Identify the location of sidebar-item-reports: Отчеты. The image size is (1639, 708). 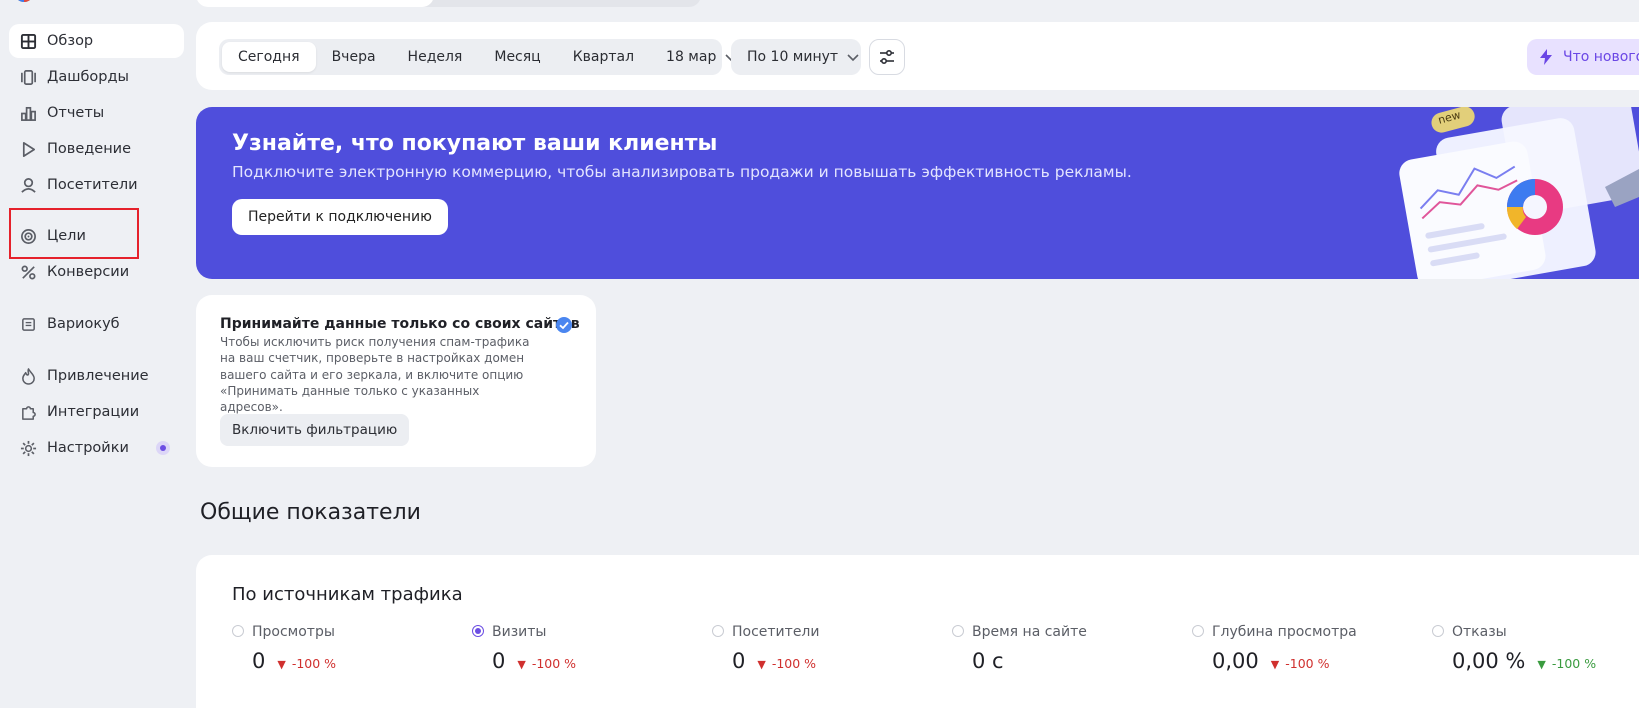
(96, 113).